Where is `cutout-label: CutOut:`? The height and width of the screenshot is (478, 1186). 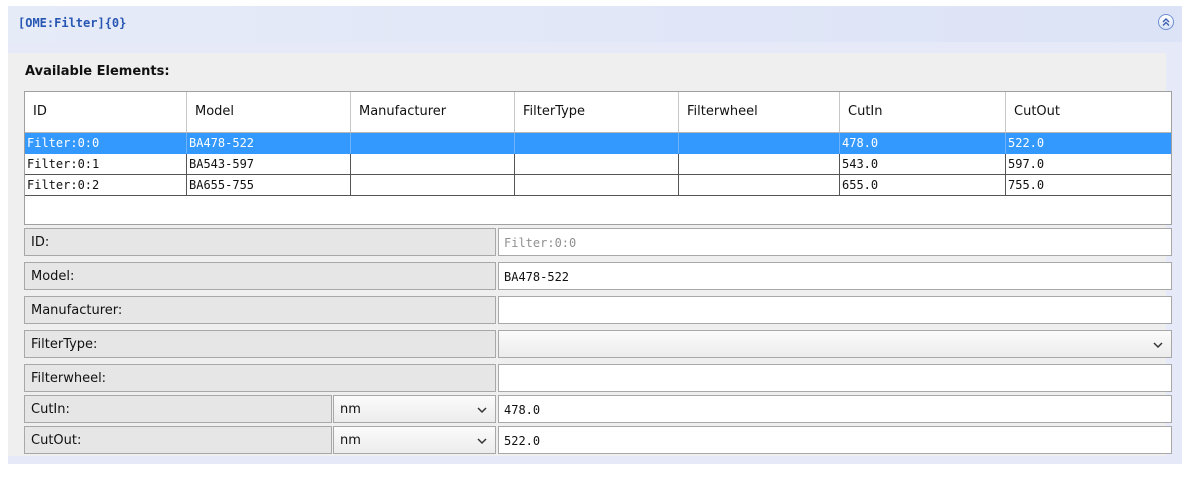
cutout-label: CutOut: is located at coordinates (178, 440).